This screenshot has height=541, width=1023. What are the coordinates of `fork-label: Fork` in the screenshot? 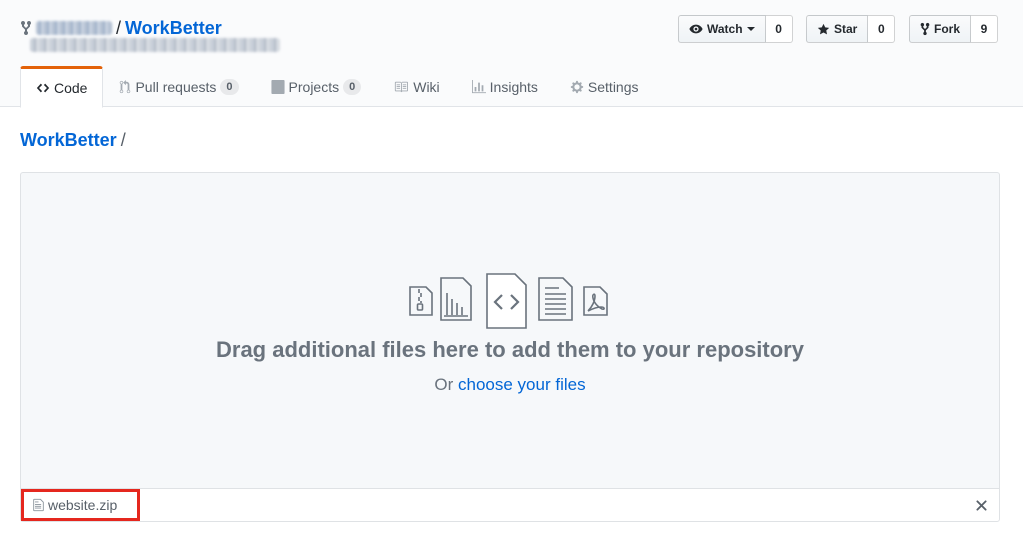 It's located at (947, 29).